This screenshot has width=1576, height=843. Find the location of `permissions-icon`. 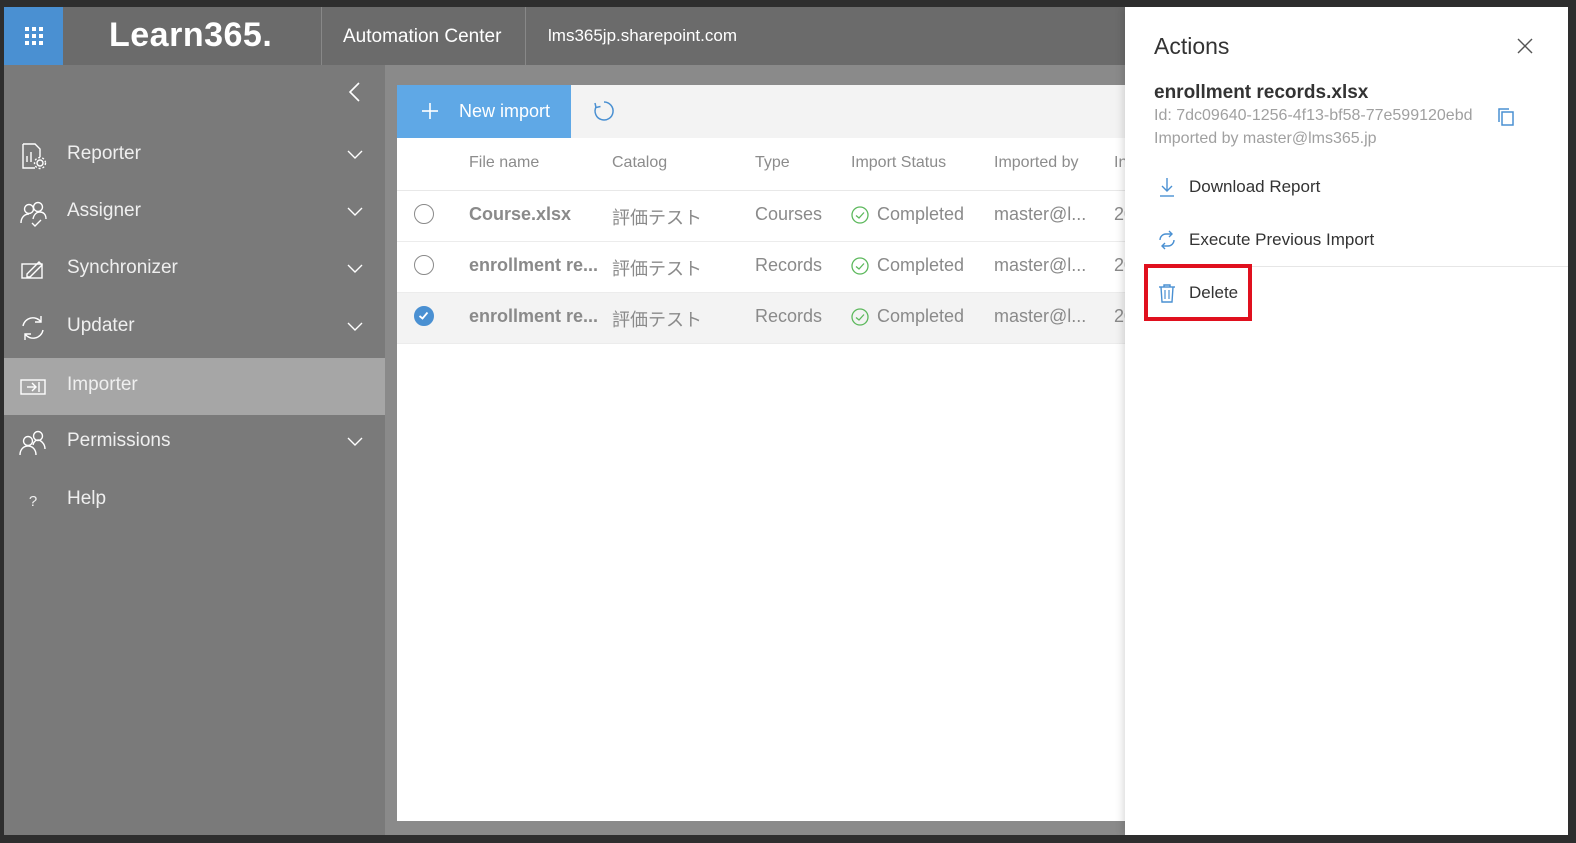

permissions-icon is located at coordinates (33, 443).